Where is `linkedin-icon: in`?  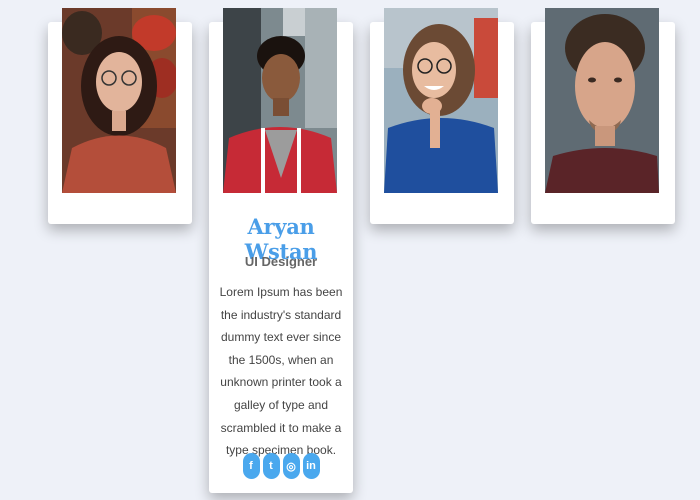 linkedin-icon: in is located at coordinates (311, 466).